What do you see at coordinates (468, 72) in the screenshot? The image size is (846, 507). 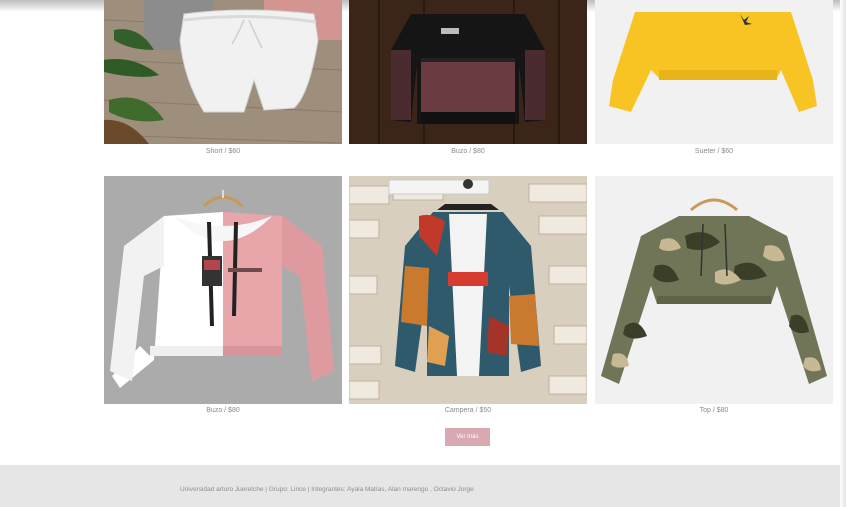 I see `product-image-hoodie-black` at bounding box center [468, 72].